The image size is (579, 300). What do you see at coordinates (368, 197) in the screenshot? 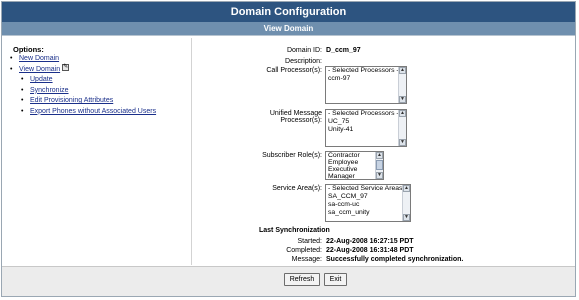
I see `list-item: SA_CCM_97` at bounding box center [368, 197].